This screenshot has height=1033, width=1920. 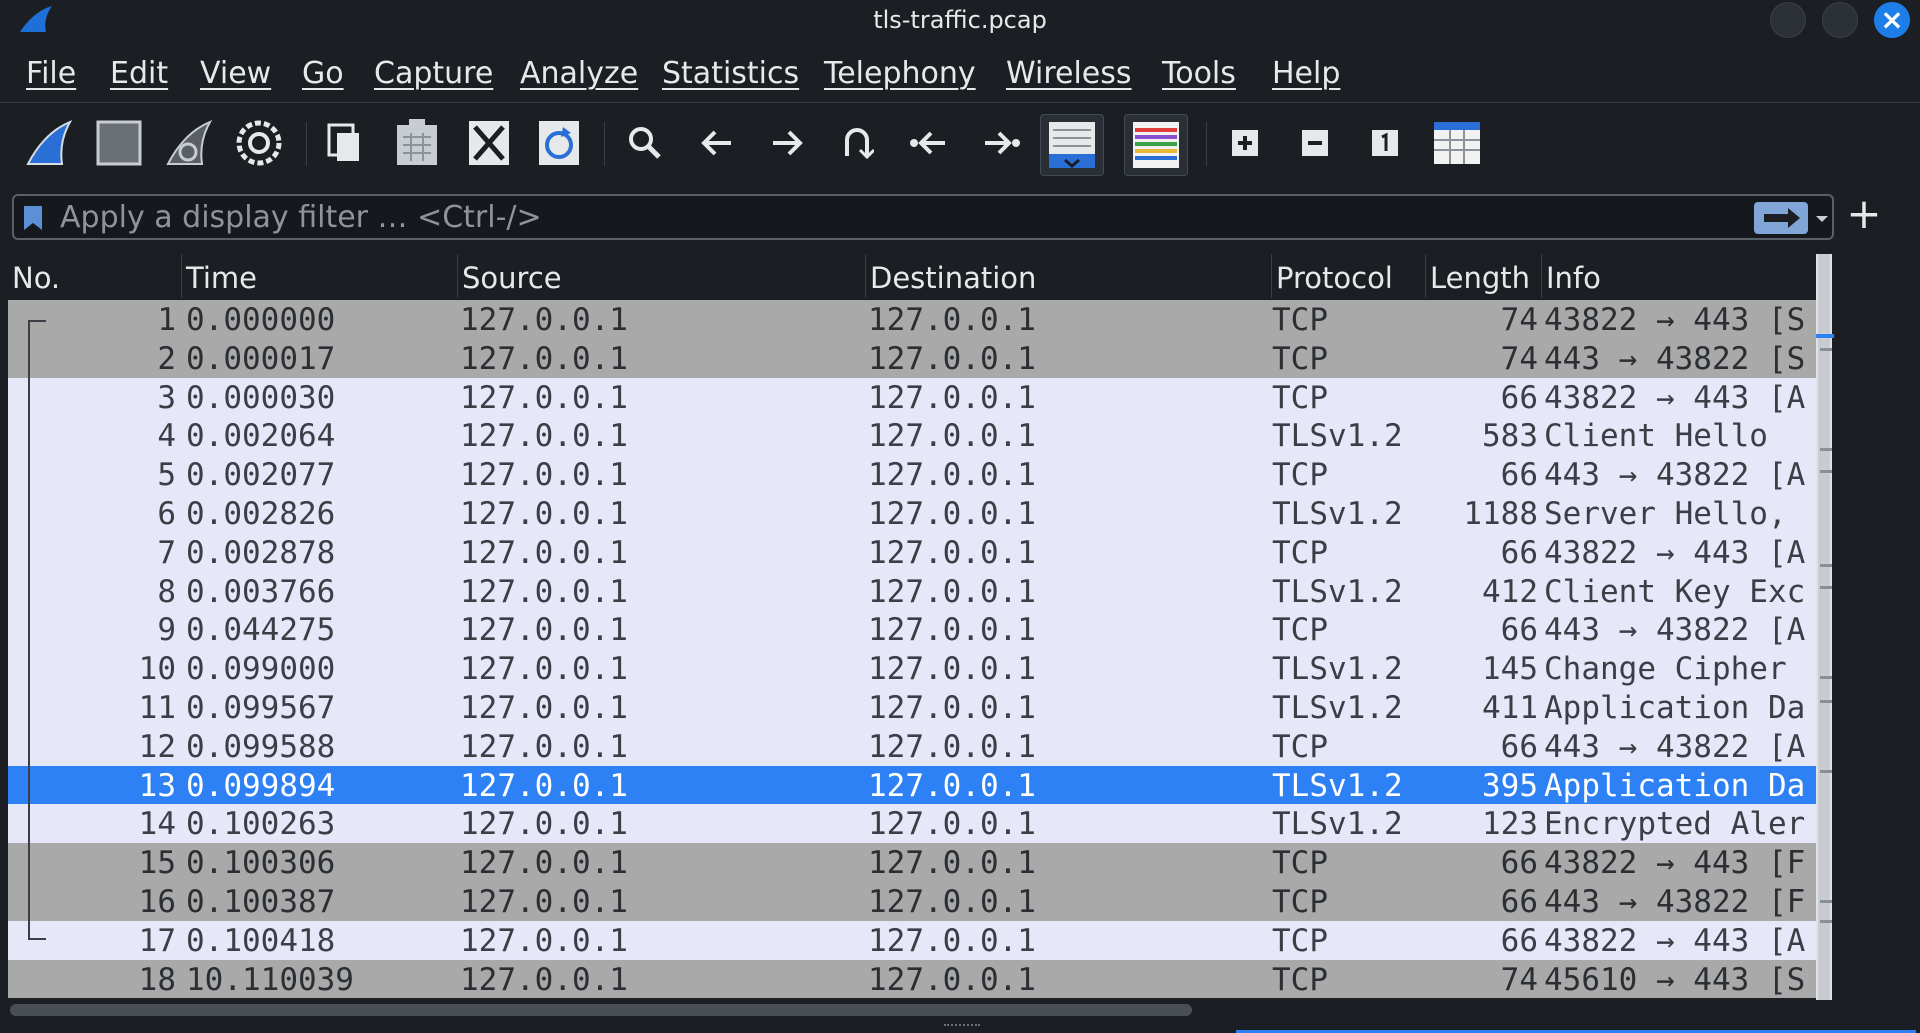 I want to click on packet-number: 8, so click(x=166, y=591).